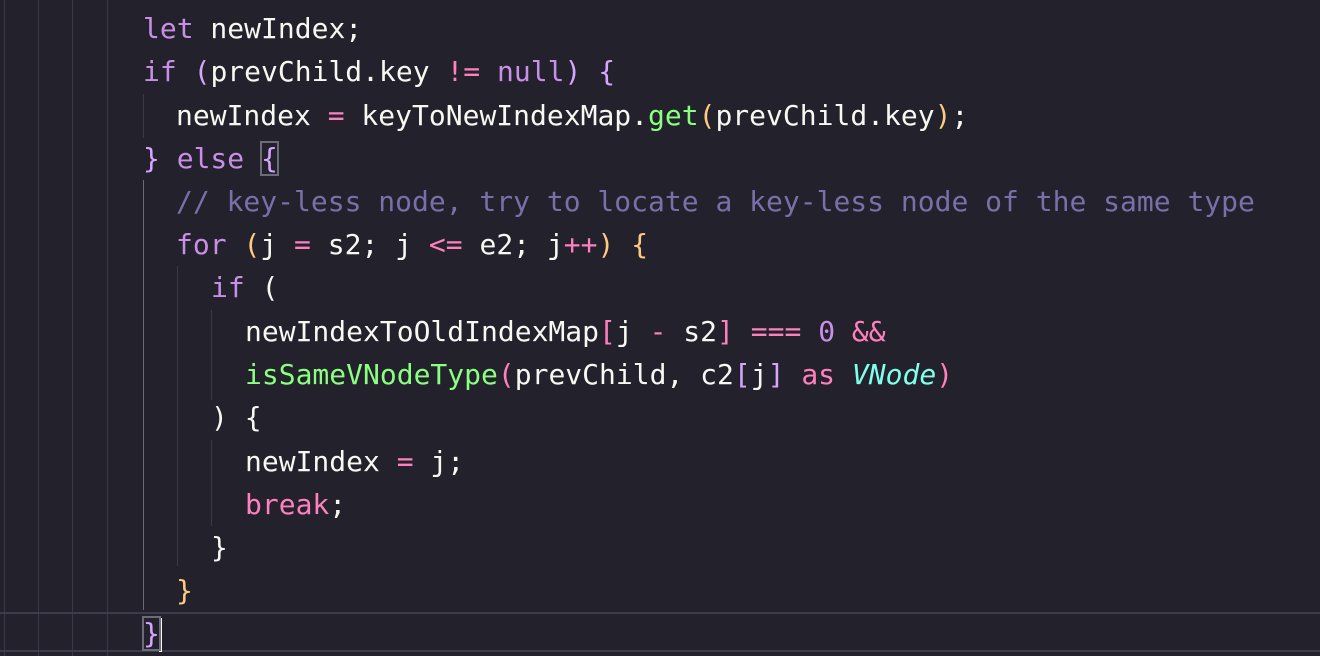 This screenshot has width=1320, height=656. What do you see at coordinates (776, 331) in the screenshot?
I see `code-token: ===` at bounding box center [776, 331].